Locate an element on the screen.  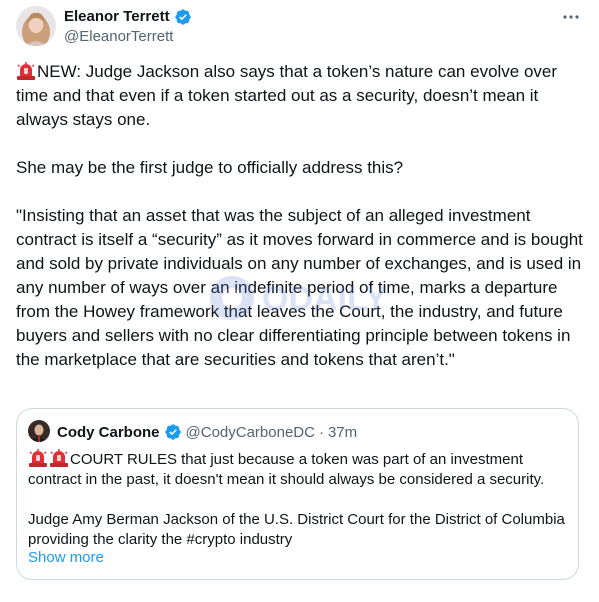
author-display-name: Eleanor Terrett is located at coordinates (117, 17).